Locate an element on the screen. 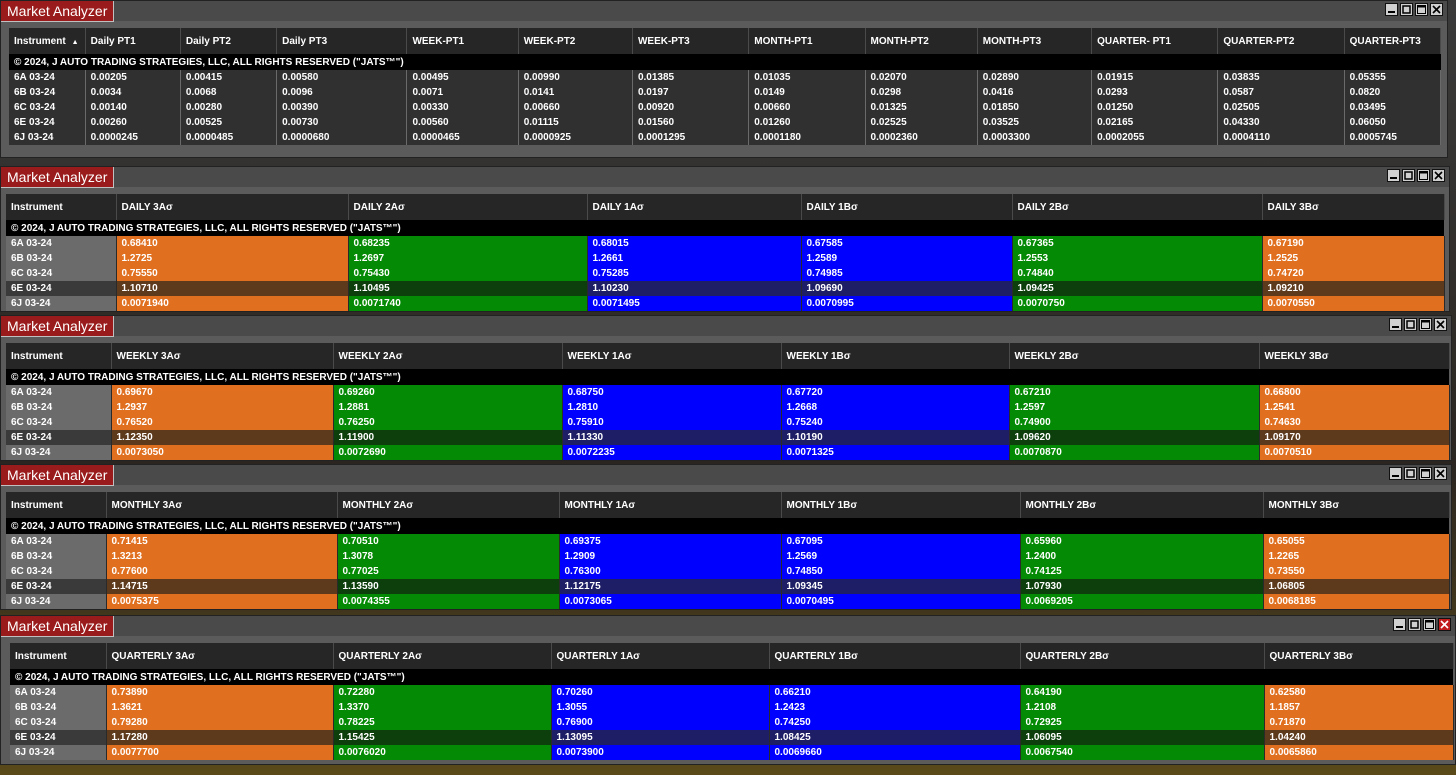  column-header: MONTHLY 3Aσ is located at coordinates (222, 505).